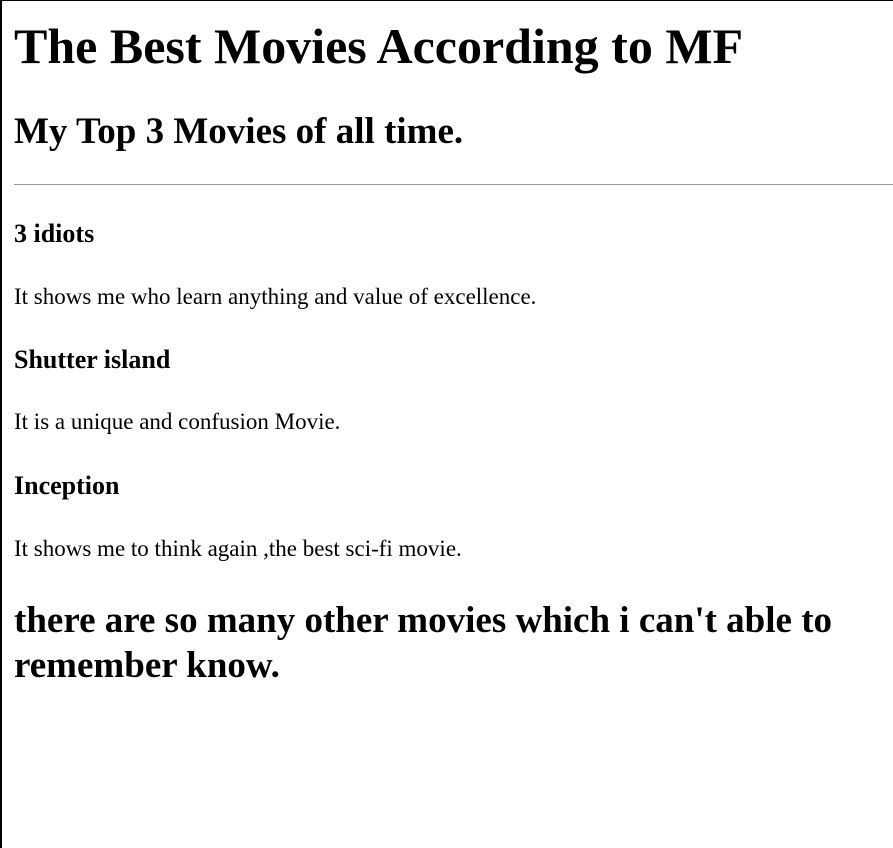  I want to click on movie-title-1: 3 idiots, so click(54, 233).